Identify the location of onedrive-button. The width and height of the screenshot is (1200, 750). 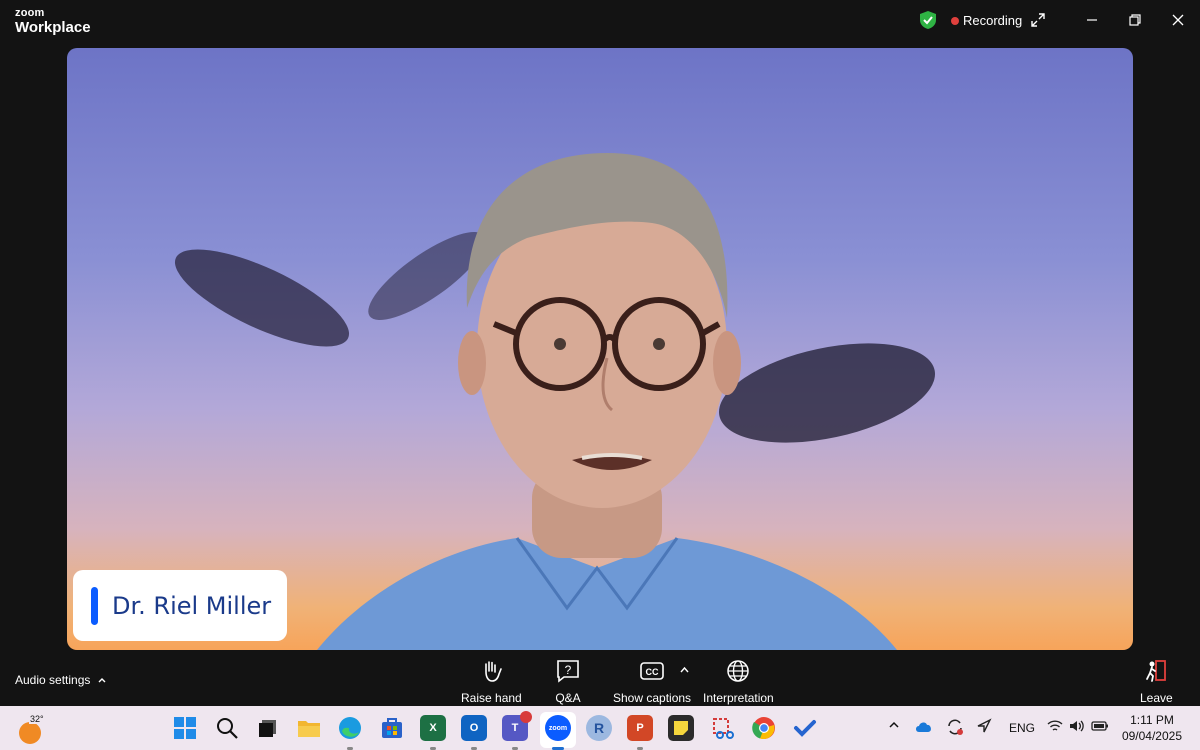
(924, 728).